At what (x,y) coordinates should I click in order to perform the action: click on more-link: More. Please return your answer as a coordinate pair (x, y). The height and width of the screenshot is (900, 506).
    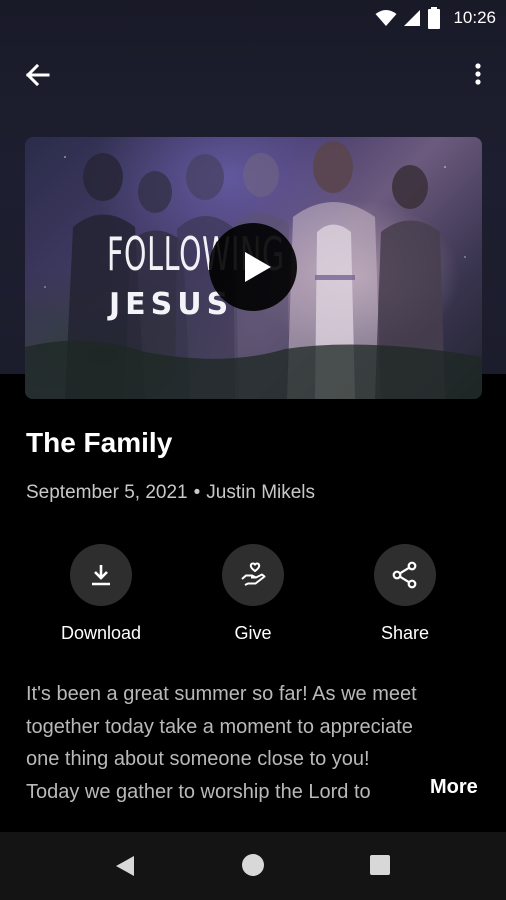
    Looking at the image, I should click on (454, 787).